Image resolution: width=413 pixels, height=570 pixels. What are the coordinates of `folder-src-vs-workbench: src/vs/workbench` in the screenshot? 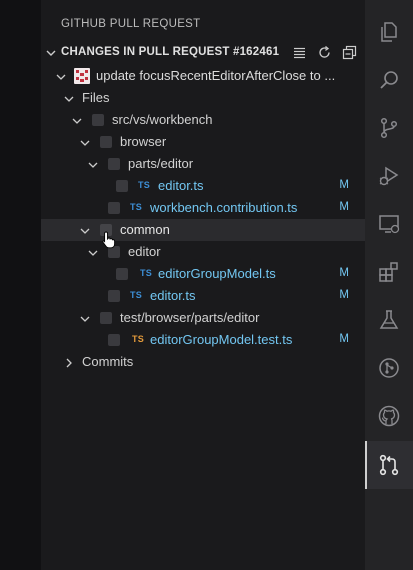 It's located at (203, 120).